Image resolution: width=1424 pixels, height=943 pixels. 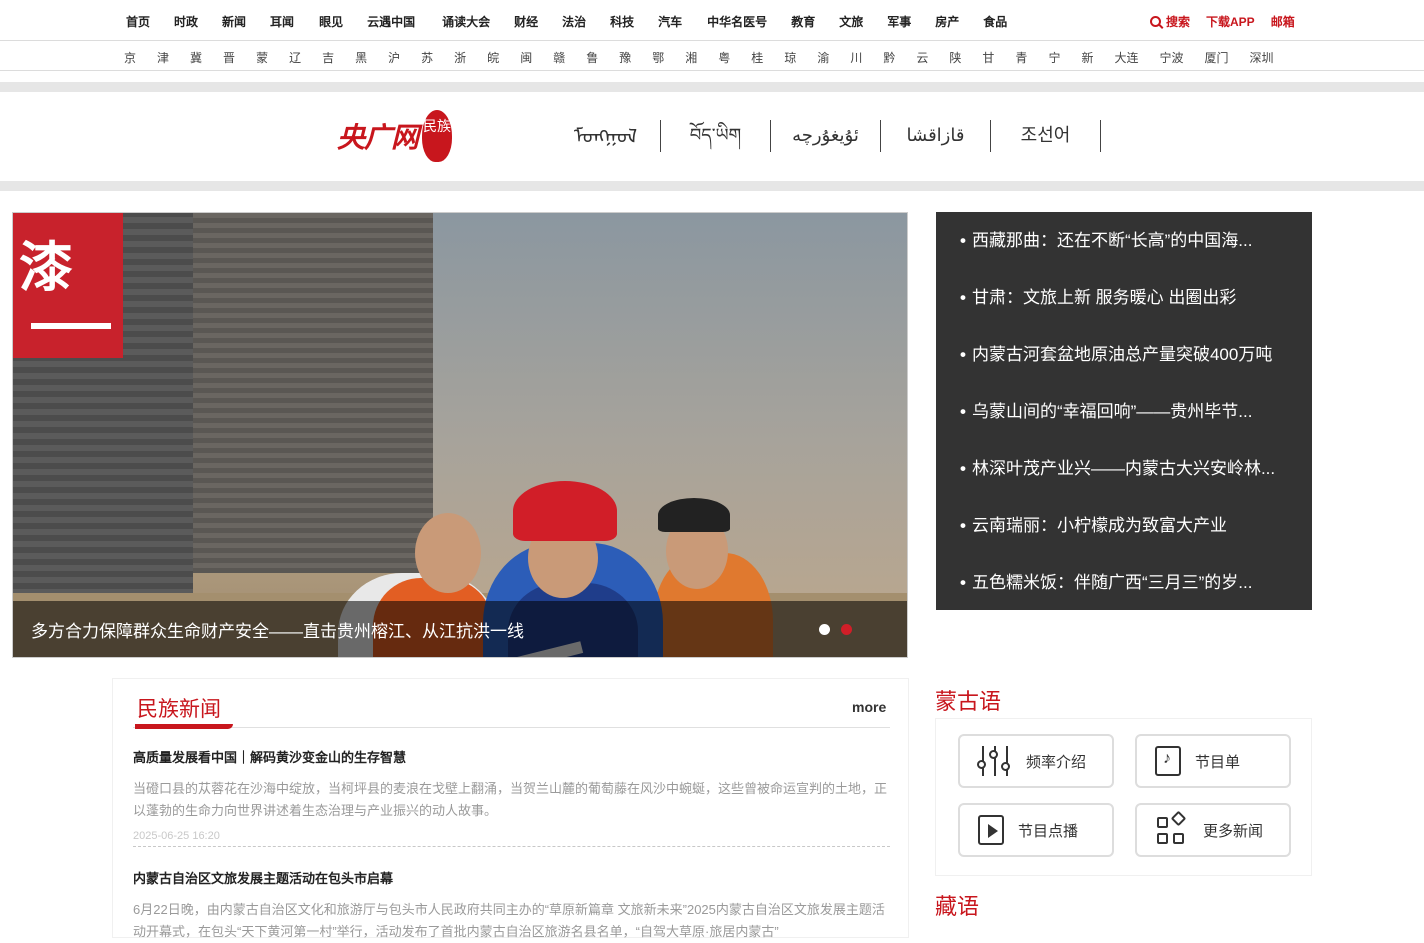 What do you see at coordinates (968, 700) in the screenshot?
I see `mongolian-section-title: 蒙古语` at bounding box center [968, 700].